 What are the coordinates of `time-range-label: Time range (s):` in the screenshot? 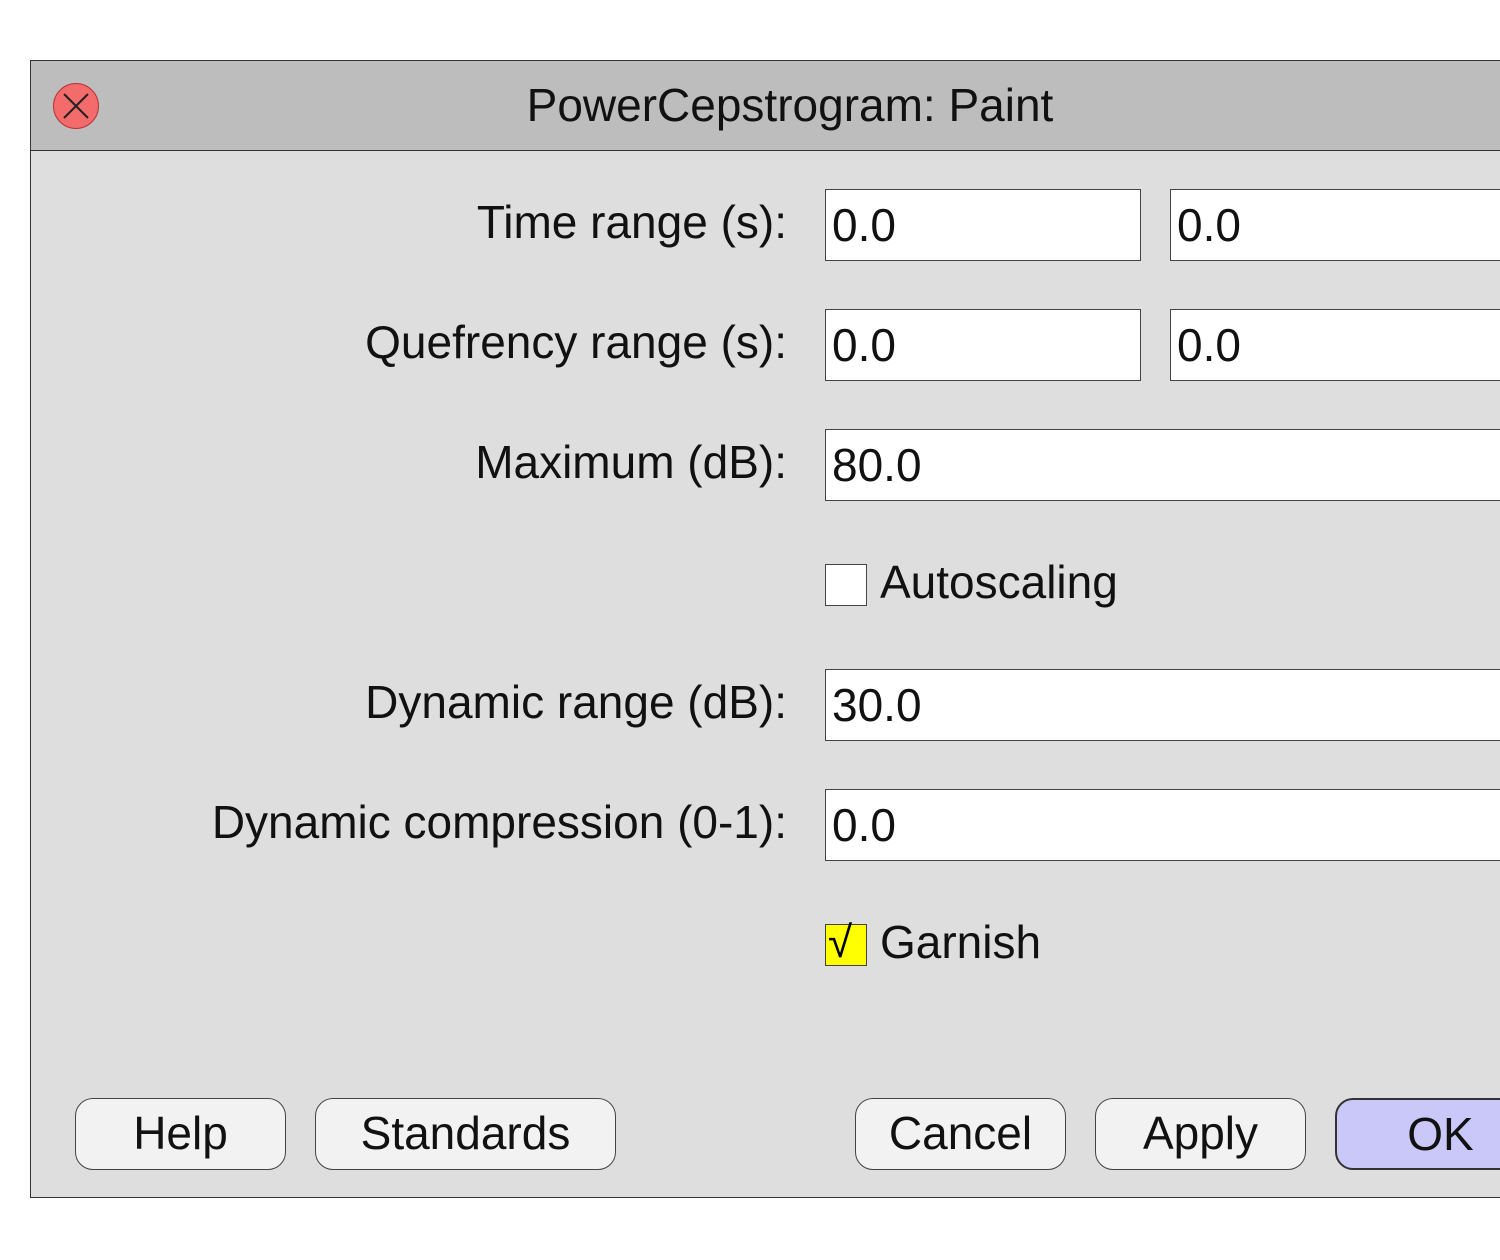 It's located at (631, 222).